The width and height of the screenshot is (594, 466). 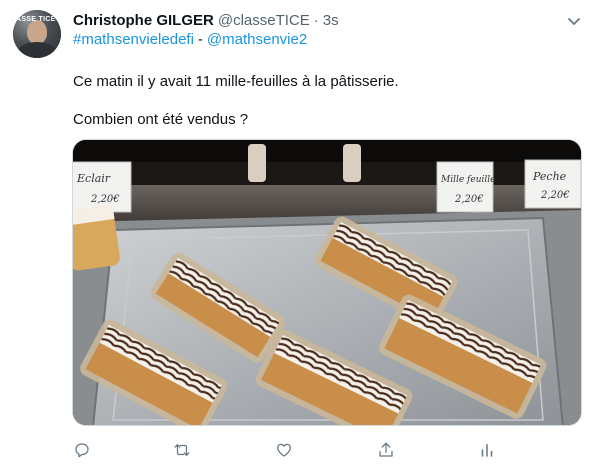 I want to click on author-name: Christophe GILGER, so click(x=143, y=20).